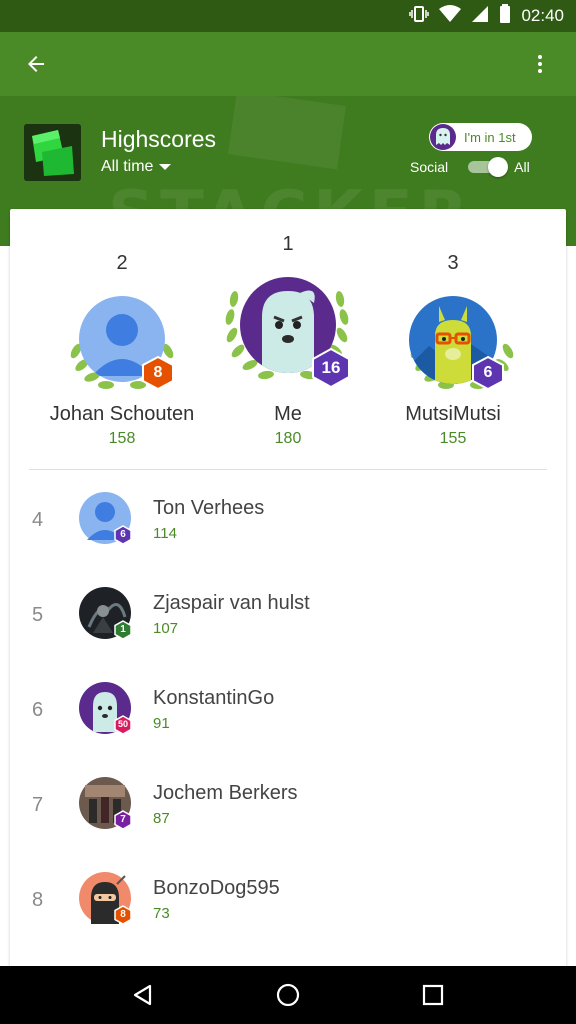 This screenshot has height=1024, width=576. I want to click on toggle-thumb, so click(498, 167).